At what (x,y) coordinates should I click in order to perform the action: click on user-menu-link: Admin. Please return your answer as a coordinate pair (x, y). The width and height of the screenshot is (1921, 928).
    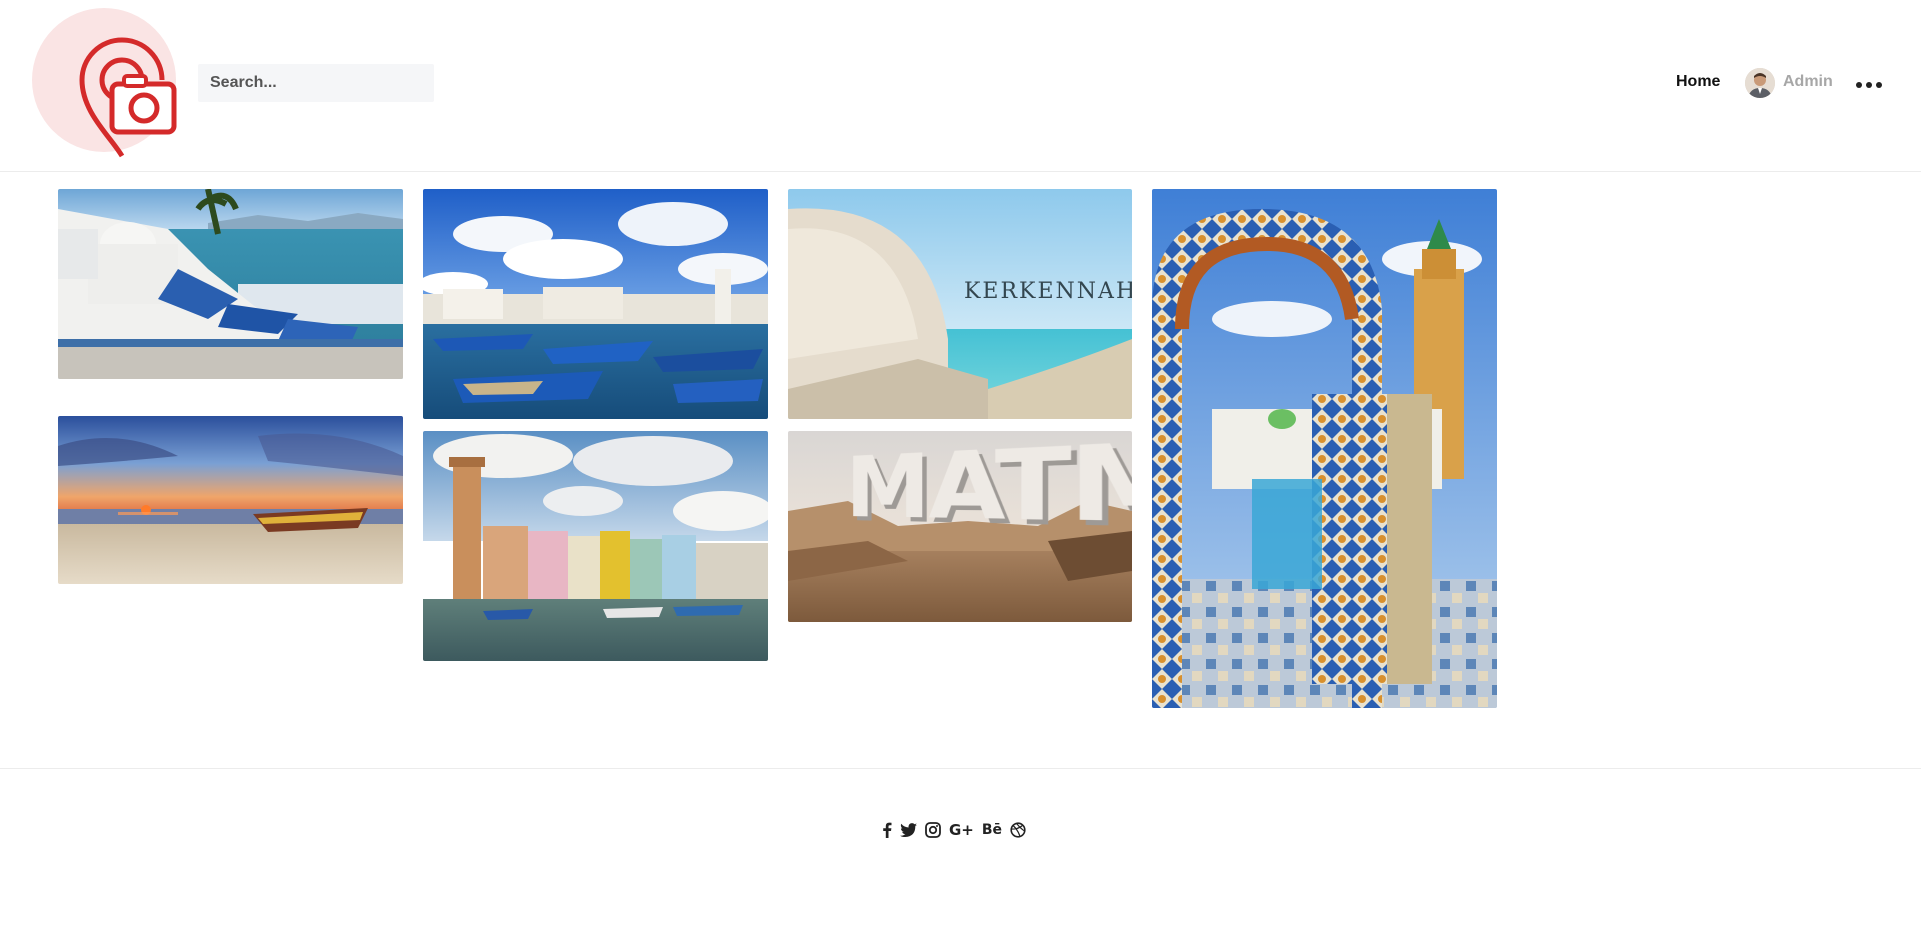
    Looking at the image, I should click on (1808, 82).